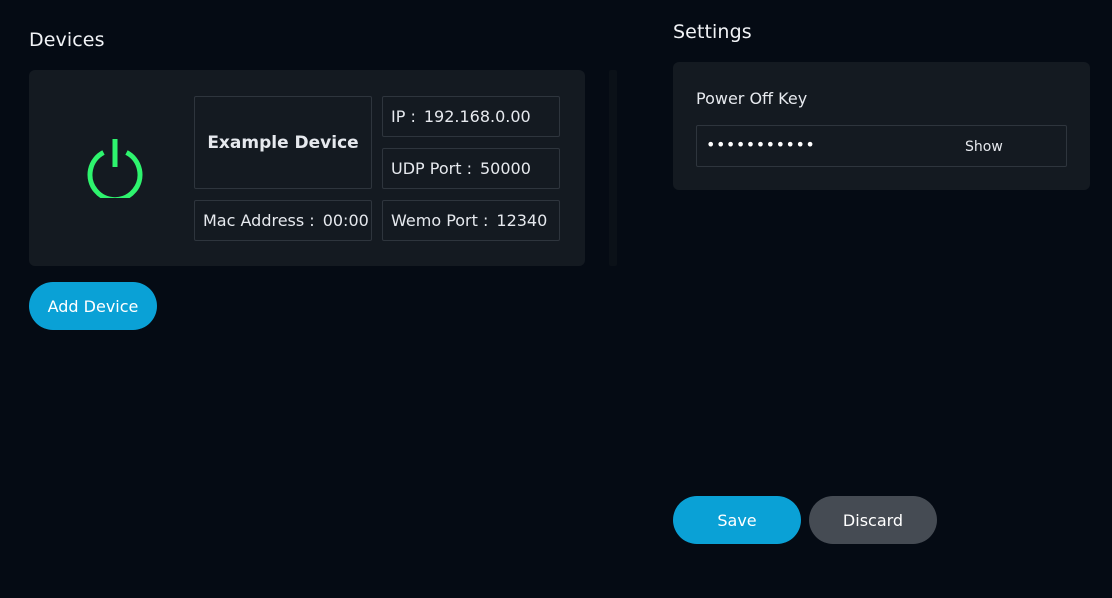 This screenshot has width=1112, height=598. Describe the element at coordinates (881, 146) in the screenshot. I see `power-off-key-input: ••••••••••• Show` at that location.